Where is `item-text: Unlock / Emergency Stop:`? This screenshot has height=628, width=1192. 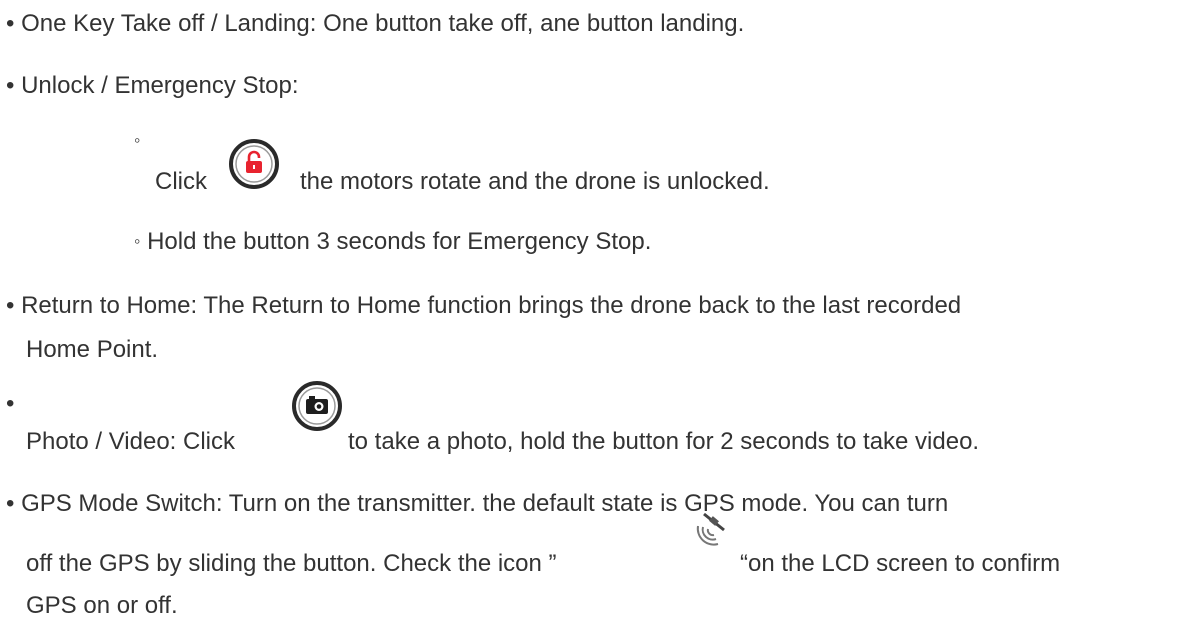 item-text: Unlock / Emergency Stop: is located at coordinates (160, 85).